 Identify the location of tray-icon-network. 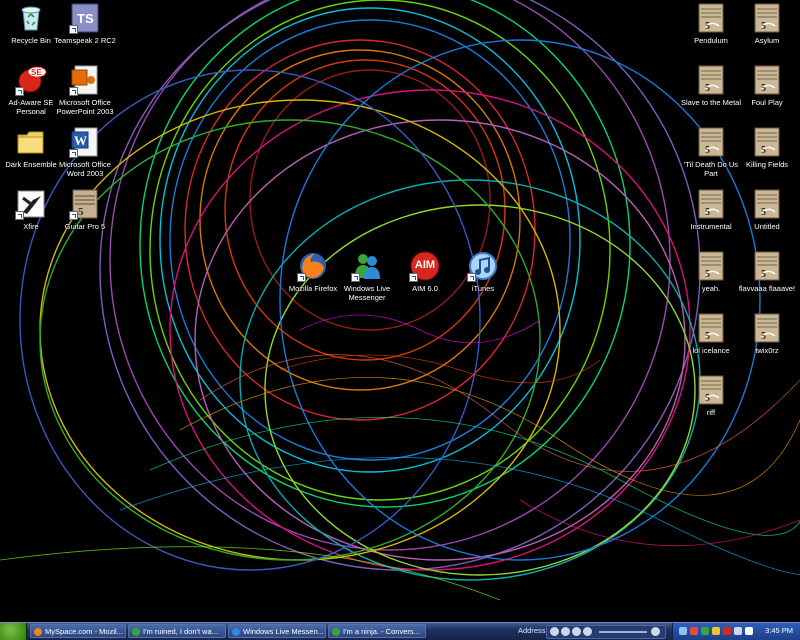
(683, 631).